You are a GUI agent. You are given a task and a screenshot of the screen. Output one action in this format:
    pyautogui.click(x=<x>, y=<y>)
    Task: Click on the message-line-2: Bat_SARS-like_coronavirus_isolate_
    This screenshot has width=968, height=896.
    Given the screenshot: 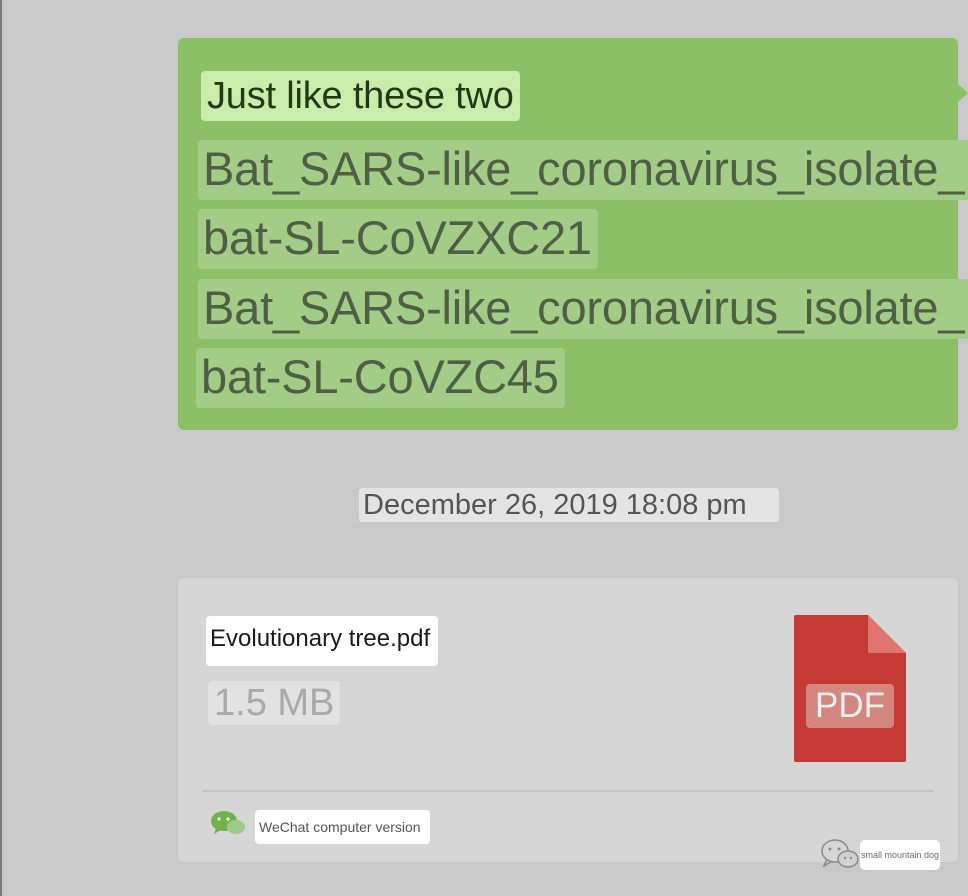 What is the action you would take?
    pyautogui.click(x=583, y=170)
    